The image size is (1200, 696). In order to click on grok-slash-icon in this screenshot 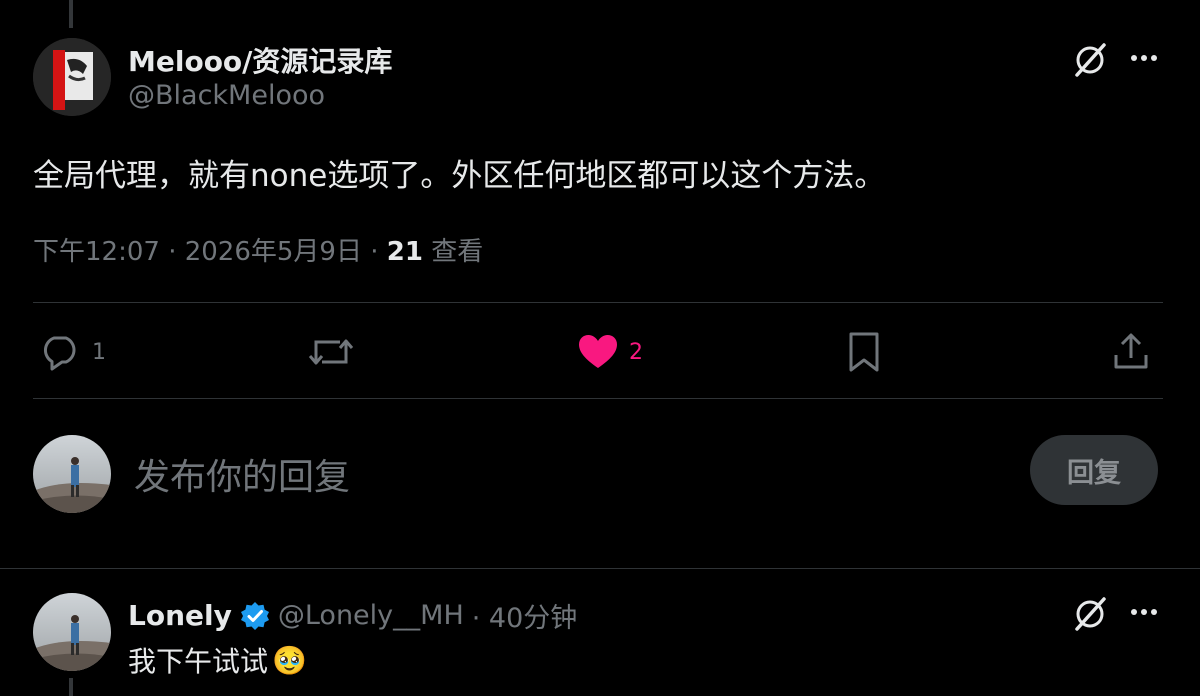, I will do `click(1090, 60)`.